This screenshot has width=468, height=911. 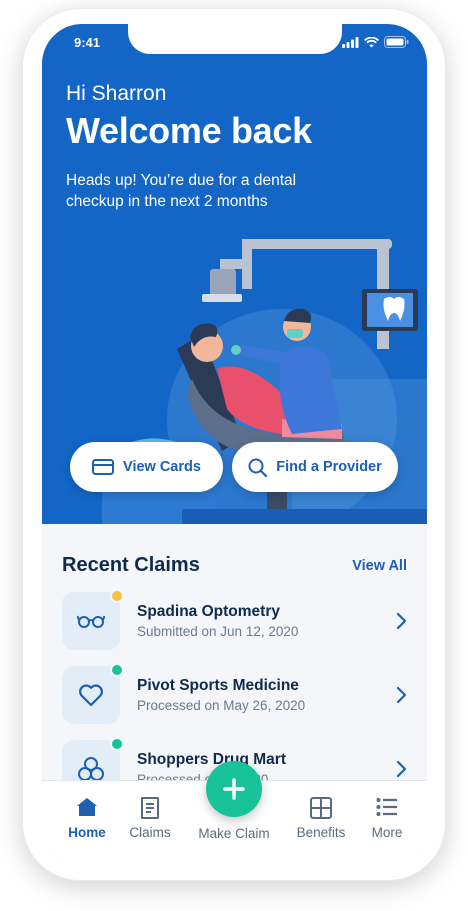 What do you see at coordinates (386, 807) in the screenshot?
I see `list-icon` at bounding box center [386, 807].